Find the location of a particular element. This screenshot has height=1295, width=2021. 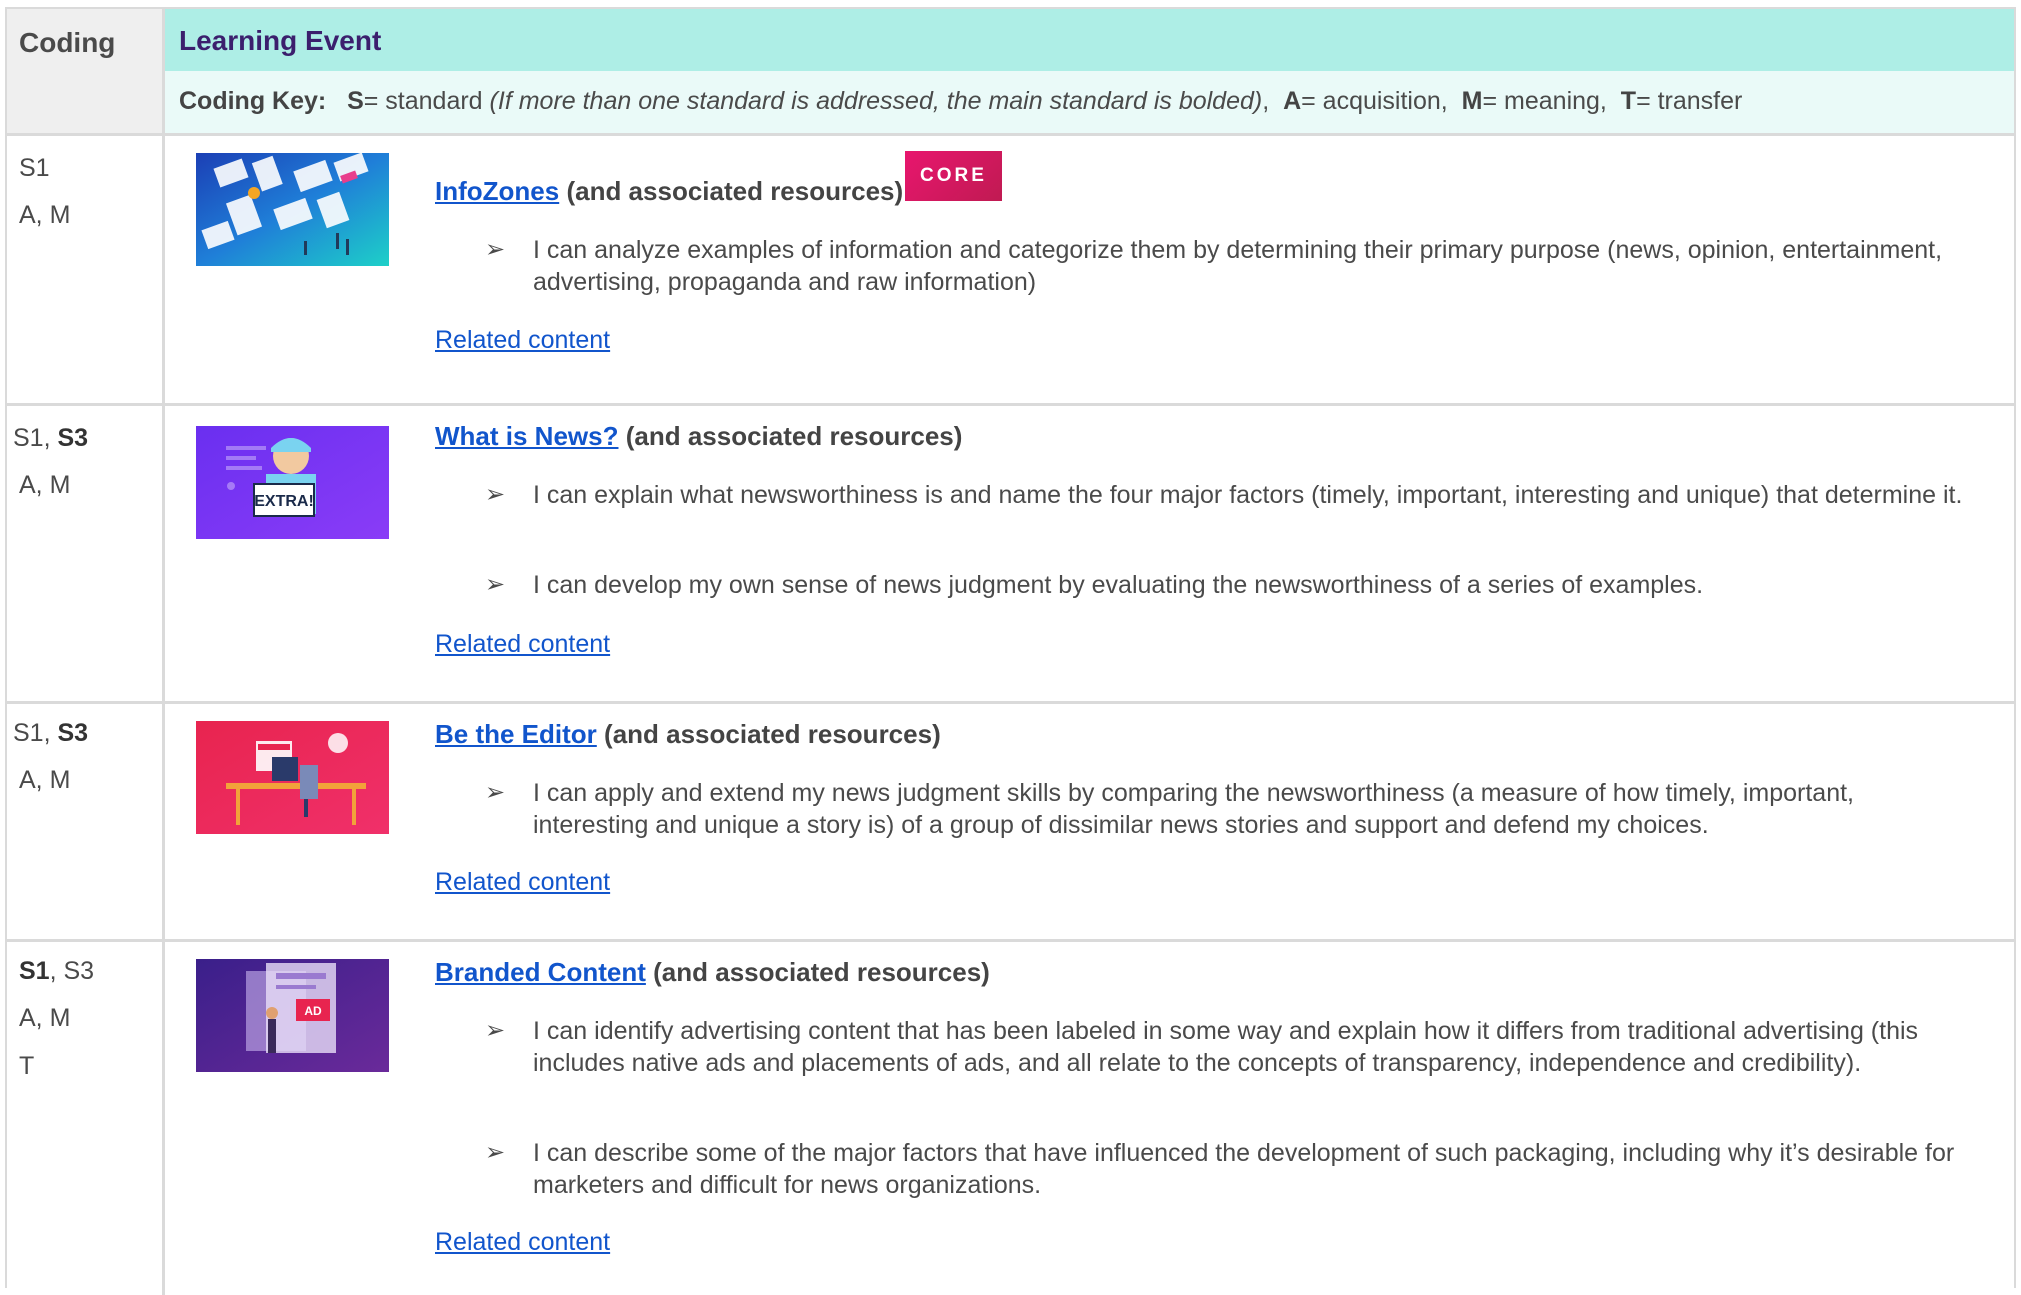

key-a: A is located at coordinates (1292, 101).